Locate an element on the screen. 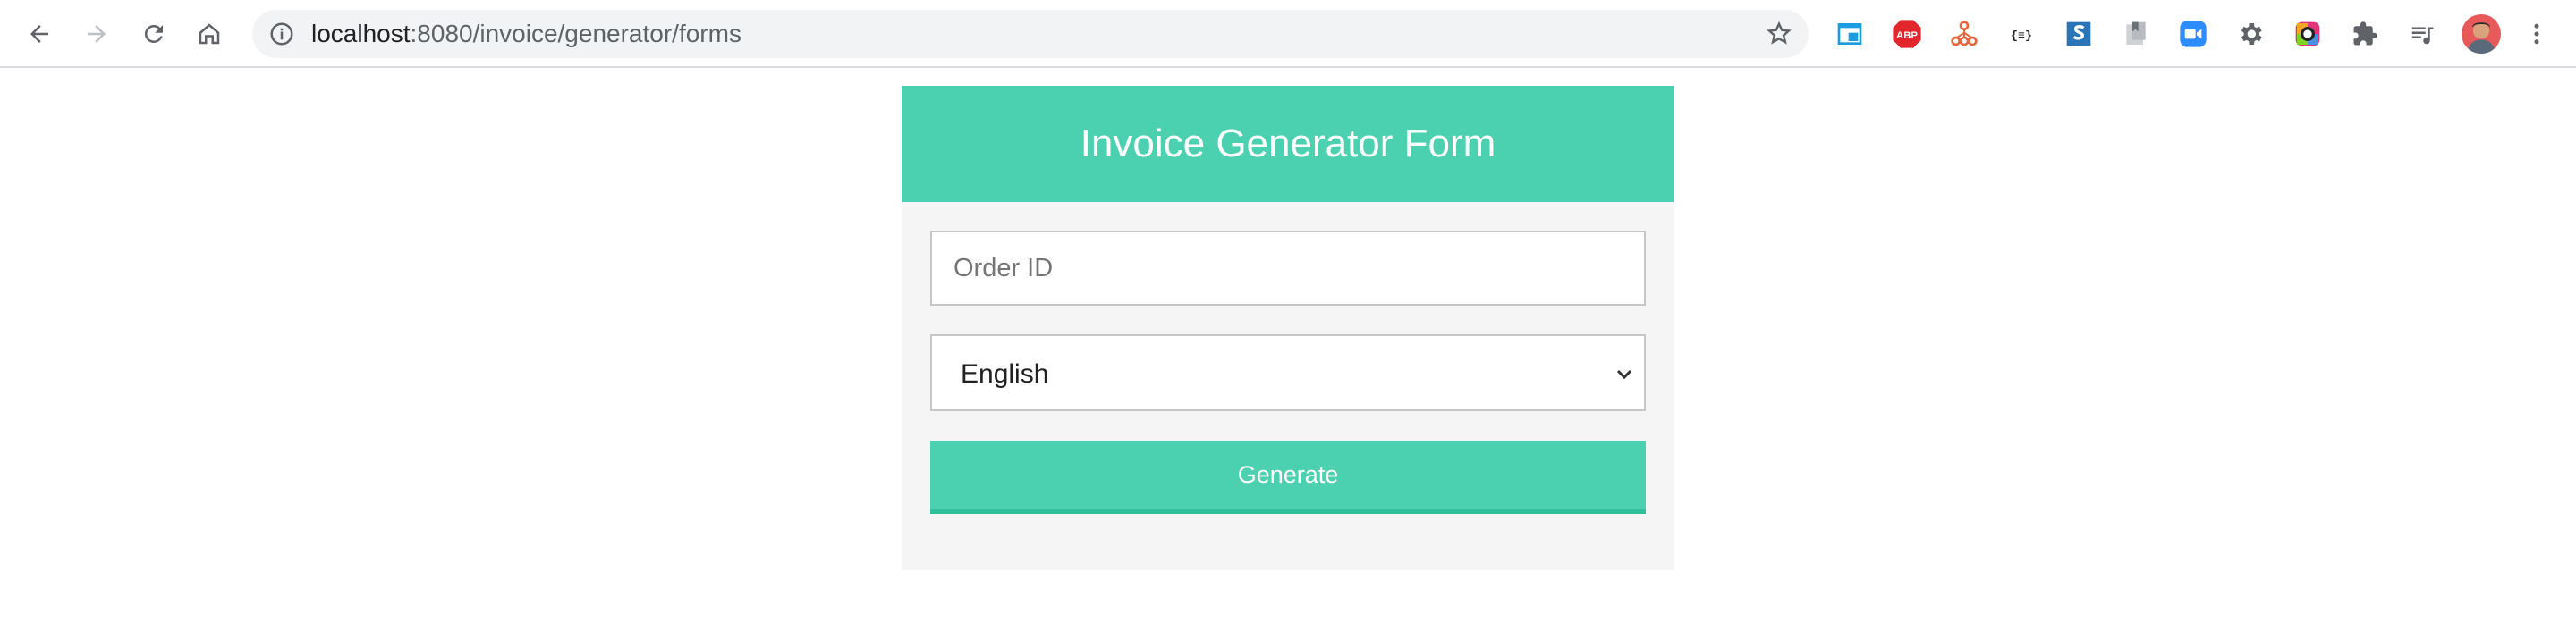 The image size is (2576, 640). reload-button is located at coordinates (153, 34).